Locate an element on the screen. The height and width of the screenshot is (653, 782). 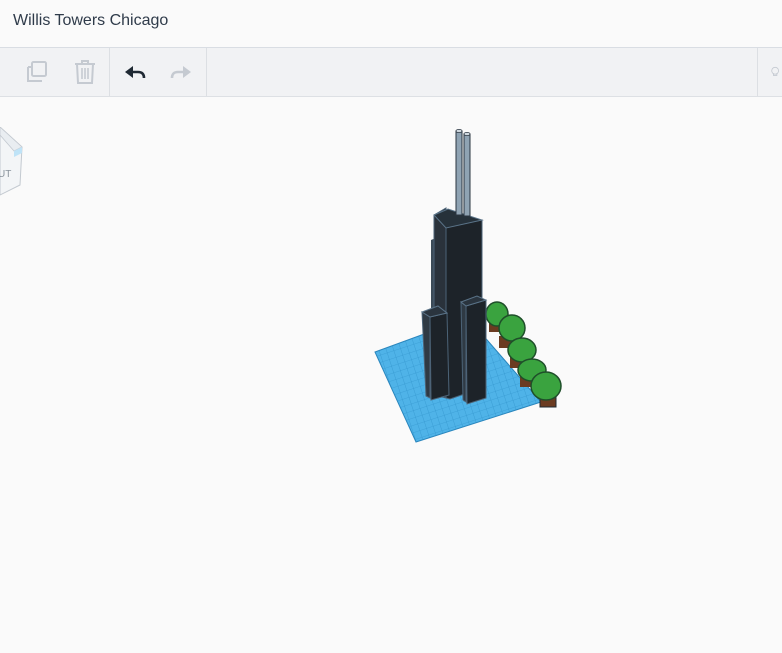
front-tower is located at coordinates (474, 350).